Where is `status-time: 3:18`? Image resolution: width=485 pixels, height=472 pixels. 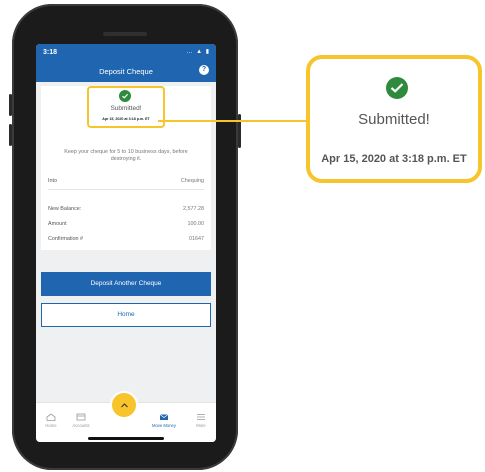 status-time: 3:18 is located at coordinates (50, 52).